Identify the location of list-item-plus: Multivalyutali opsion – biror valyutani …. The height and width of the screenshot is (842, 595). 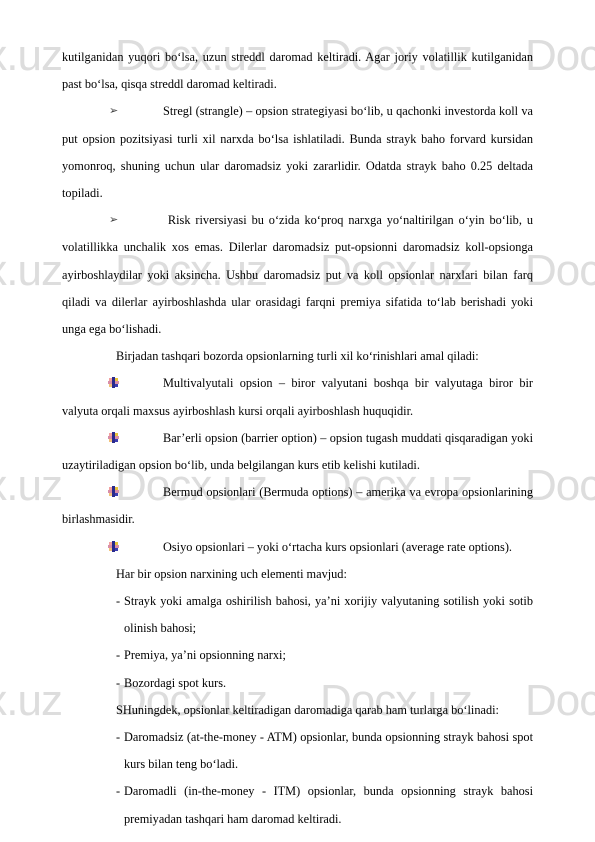
(297, 397).